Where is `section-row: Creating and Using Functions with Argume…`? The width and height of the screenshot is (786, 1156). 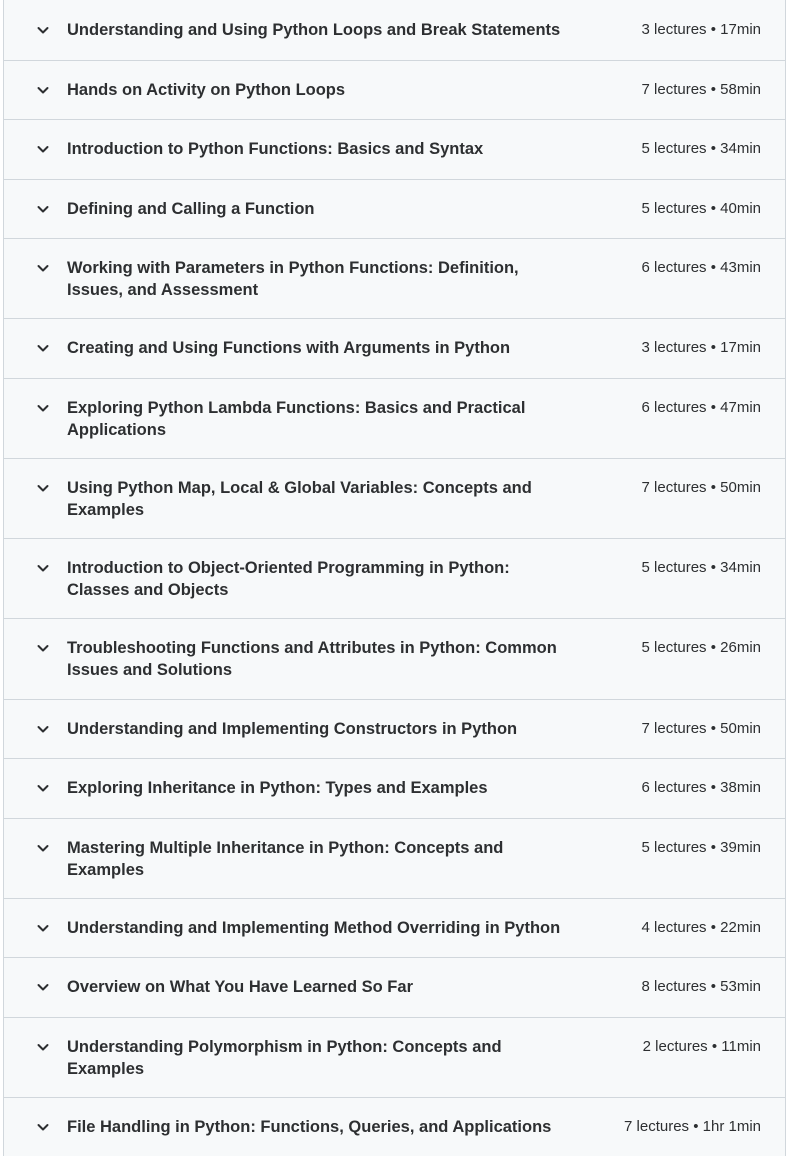
section-row: Creating and Using Functions with Argume… is located at coordinates (394, 349).